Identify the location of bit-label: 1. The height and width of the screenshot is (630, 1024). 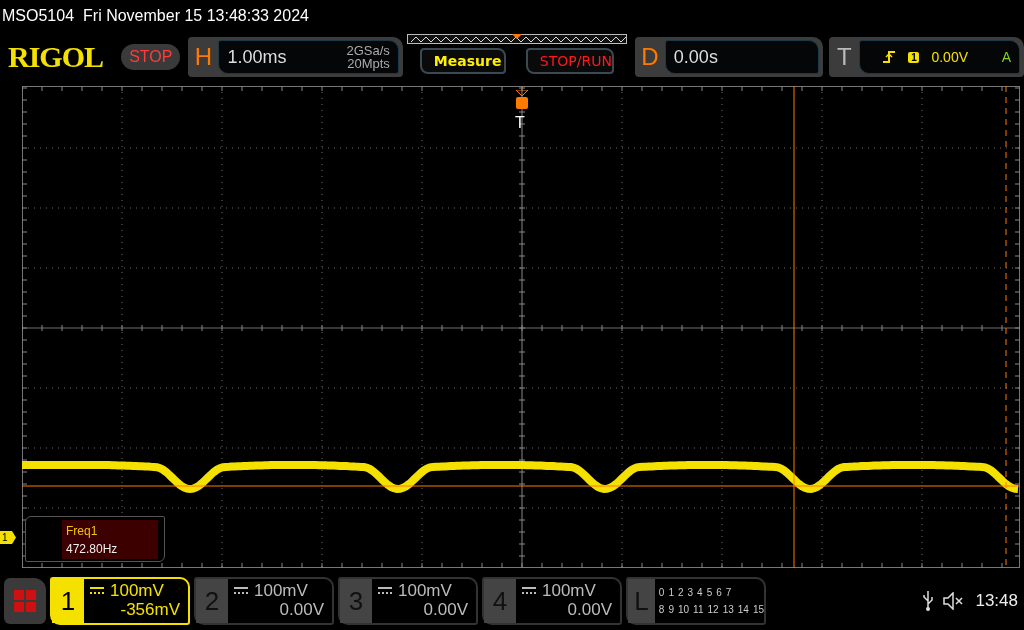
(671, 592).